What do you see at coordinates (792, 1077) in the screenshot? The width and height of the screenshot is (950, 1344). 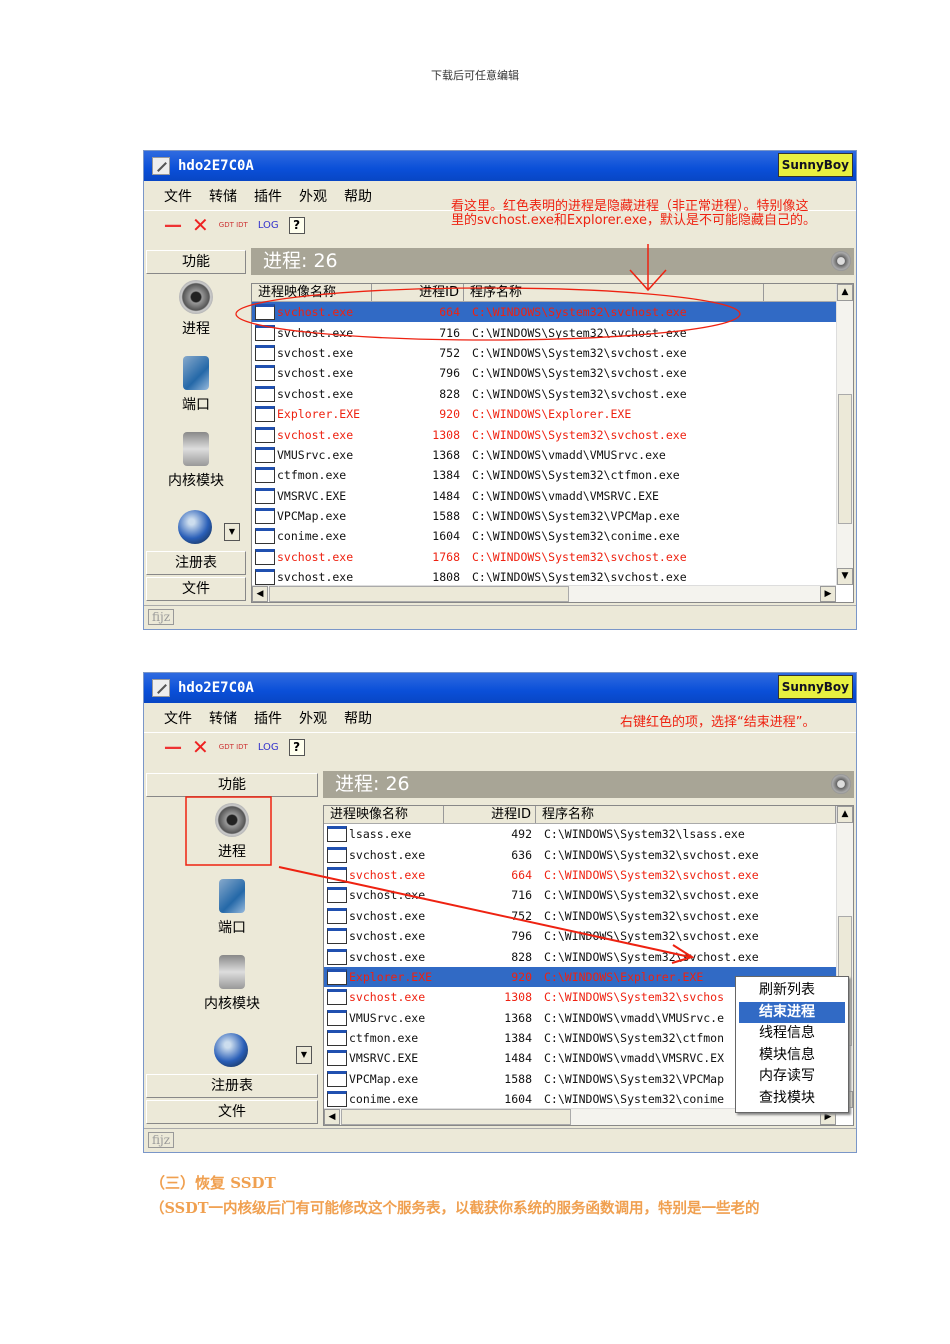 I see `context-menu-item: 内存读写` at bounding box center [792, 1077].